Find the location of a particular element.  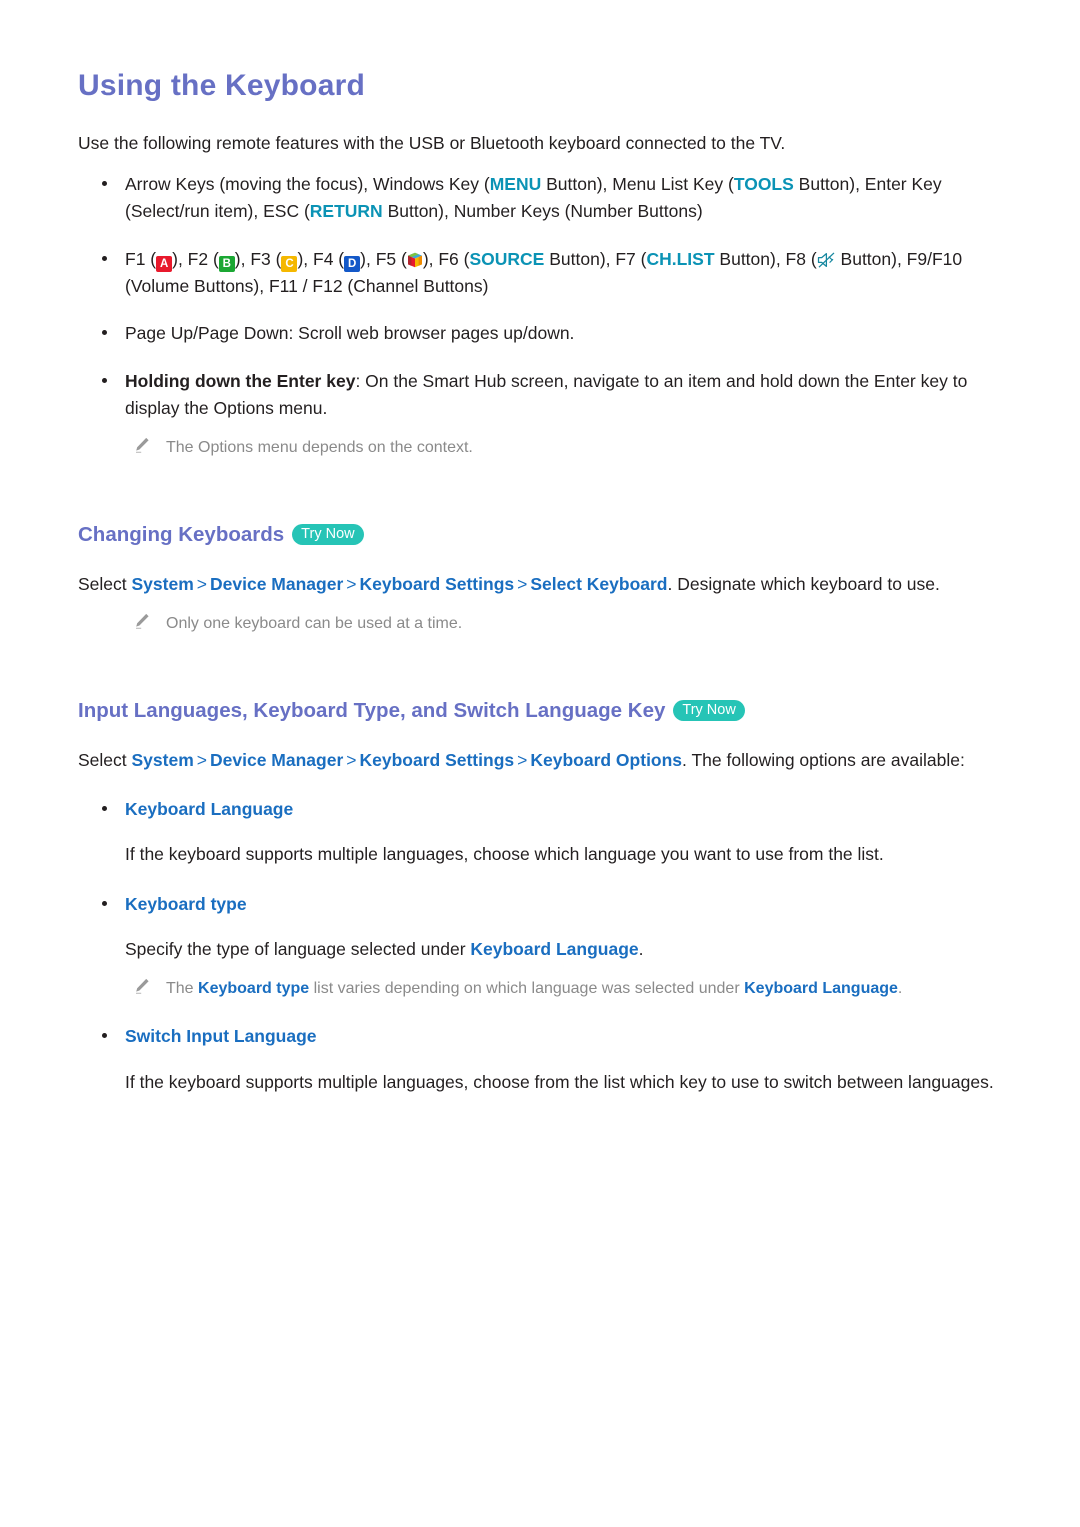

option-list-keyboard-language: Keyboard Language is located at coordinates (540, 809).